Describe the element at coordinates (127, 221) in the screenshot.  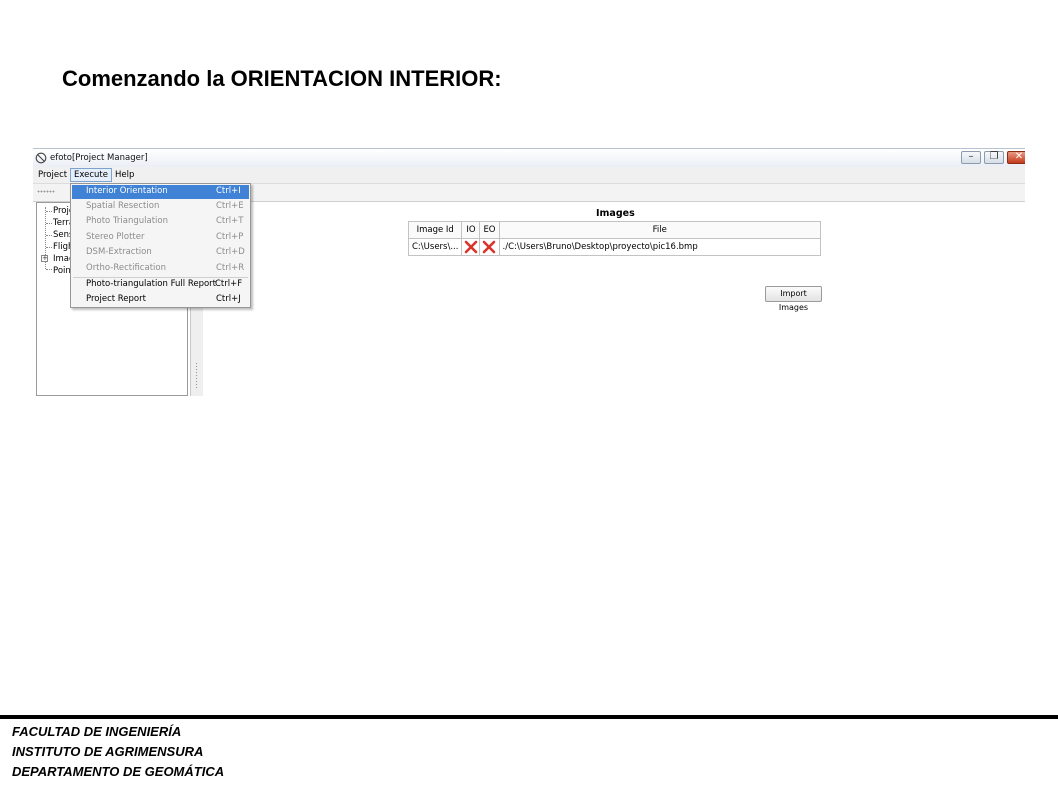
I see `menu-item-label: Photo Triangulation` at that location.